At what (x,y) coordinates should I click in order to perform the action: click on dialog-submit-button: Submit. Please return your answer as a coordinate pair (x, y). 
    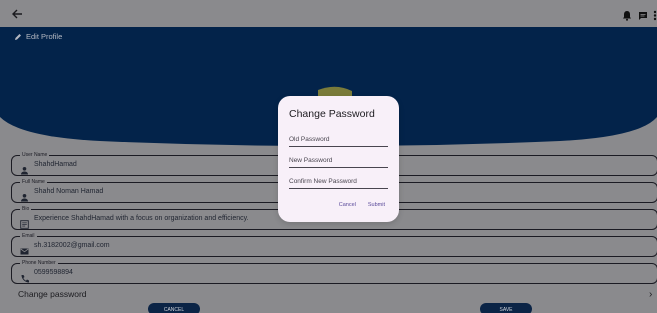
    Looking at the image, I should click on (376, 205).